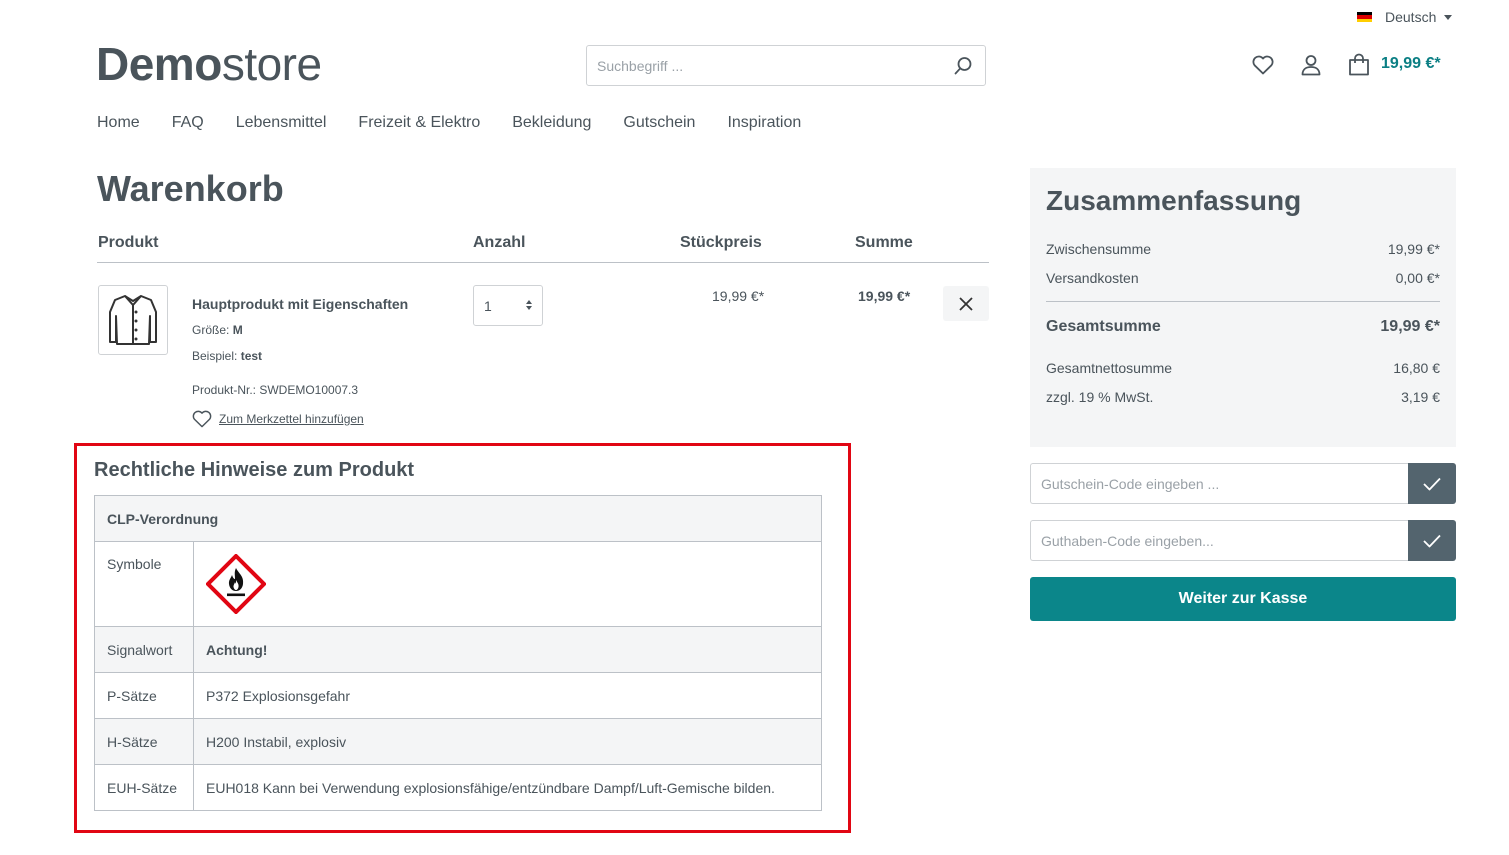 The height and width of the screenshot is (855, 1509). Describe the element at coordinates (1174, 200) in the screenshot. I see `summary-title: Zusammenfassung` at that location.